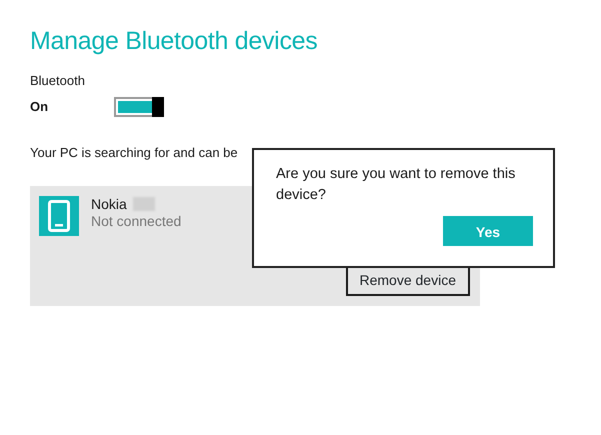 This screenshot has width=601, height=435. What do you see at coordinates (134, 153) in the screenshot?
I see `status-text: Your PC is searching for and can be` at bounding box center [134, 153].